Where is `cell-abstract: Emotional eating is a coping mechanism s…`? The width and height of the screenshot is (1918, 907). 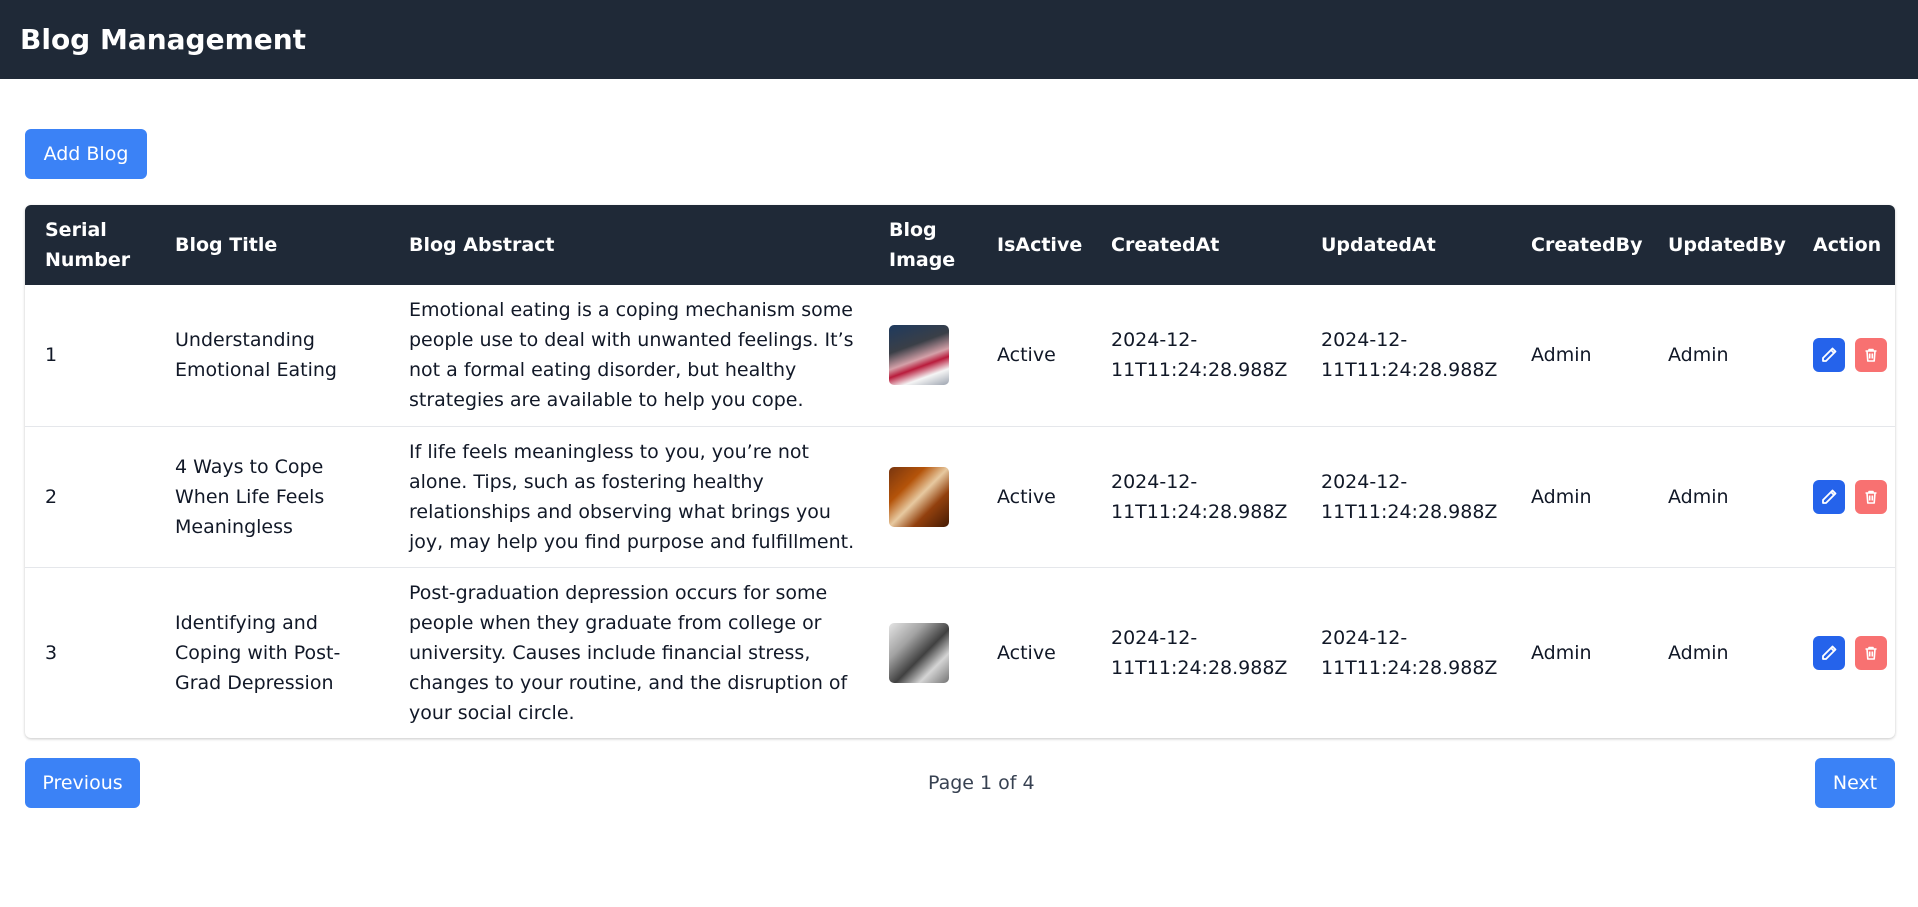 cell-abstract: Emotional eating is a coping mechanism s… is located at coordinates (631, 355).